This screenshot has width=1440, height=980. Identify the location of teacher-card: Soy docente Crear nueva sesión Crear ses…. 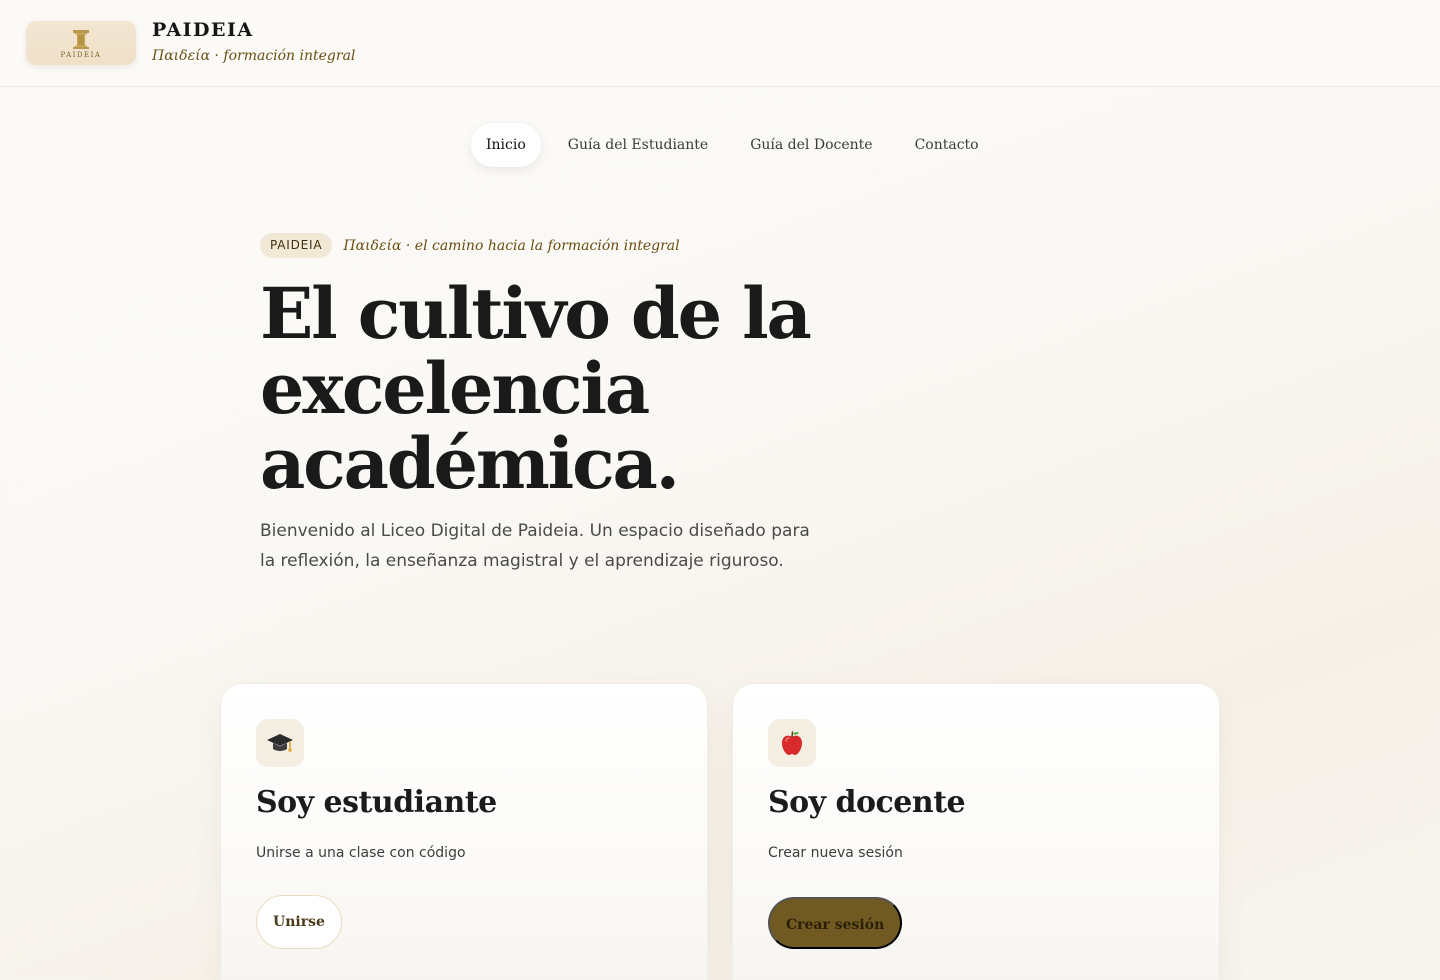
(976, 831).